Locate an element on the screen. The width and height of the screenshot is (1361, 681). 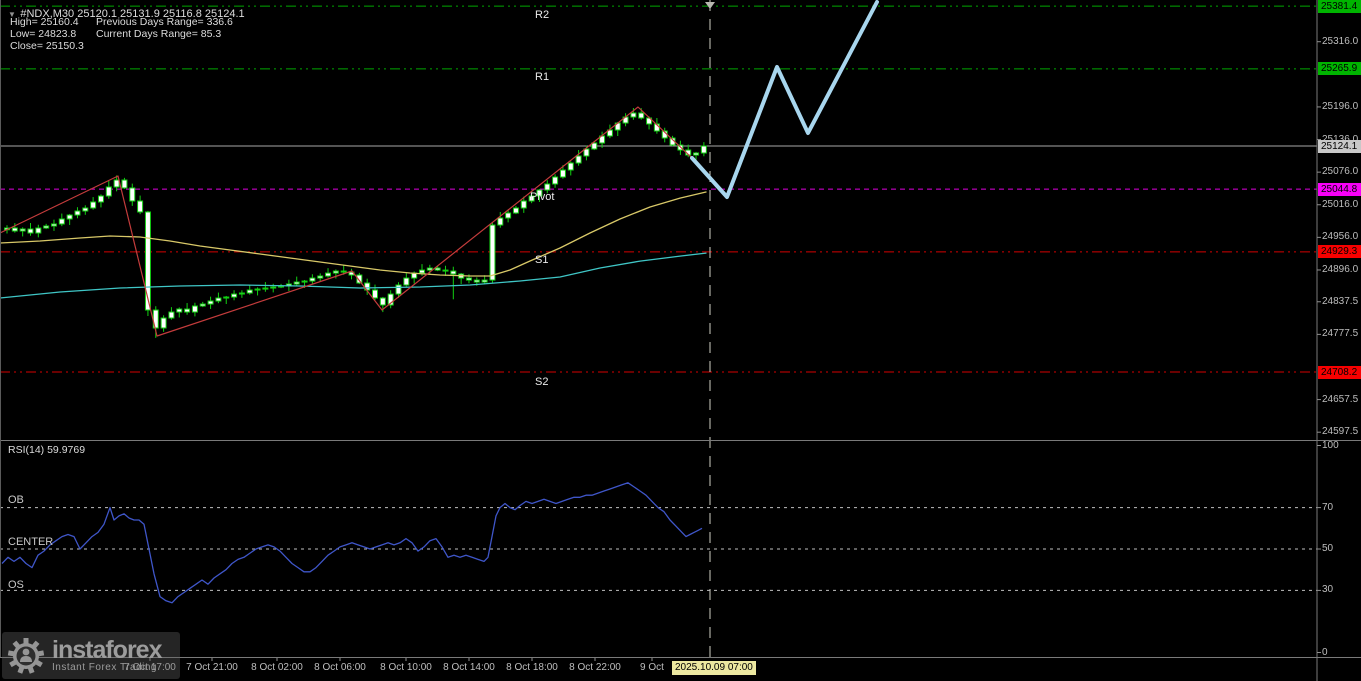
window-left-border is located at coordinates (0, 328).